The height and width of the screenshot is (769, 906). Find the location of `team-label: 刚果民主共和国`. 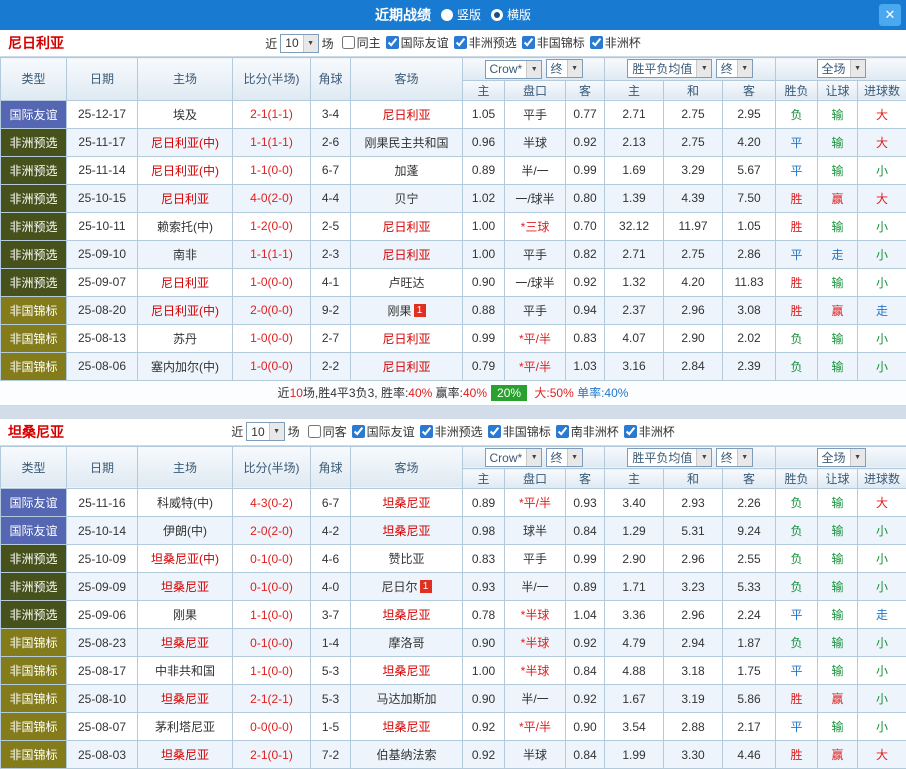

team-label: 刚果民主共和国 is located at coordinates (406, 143).